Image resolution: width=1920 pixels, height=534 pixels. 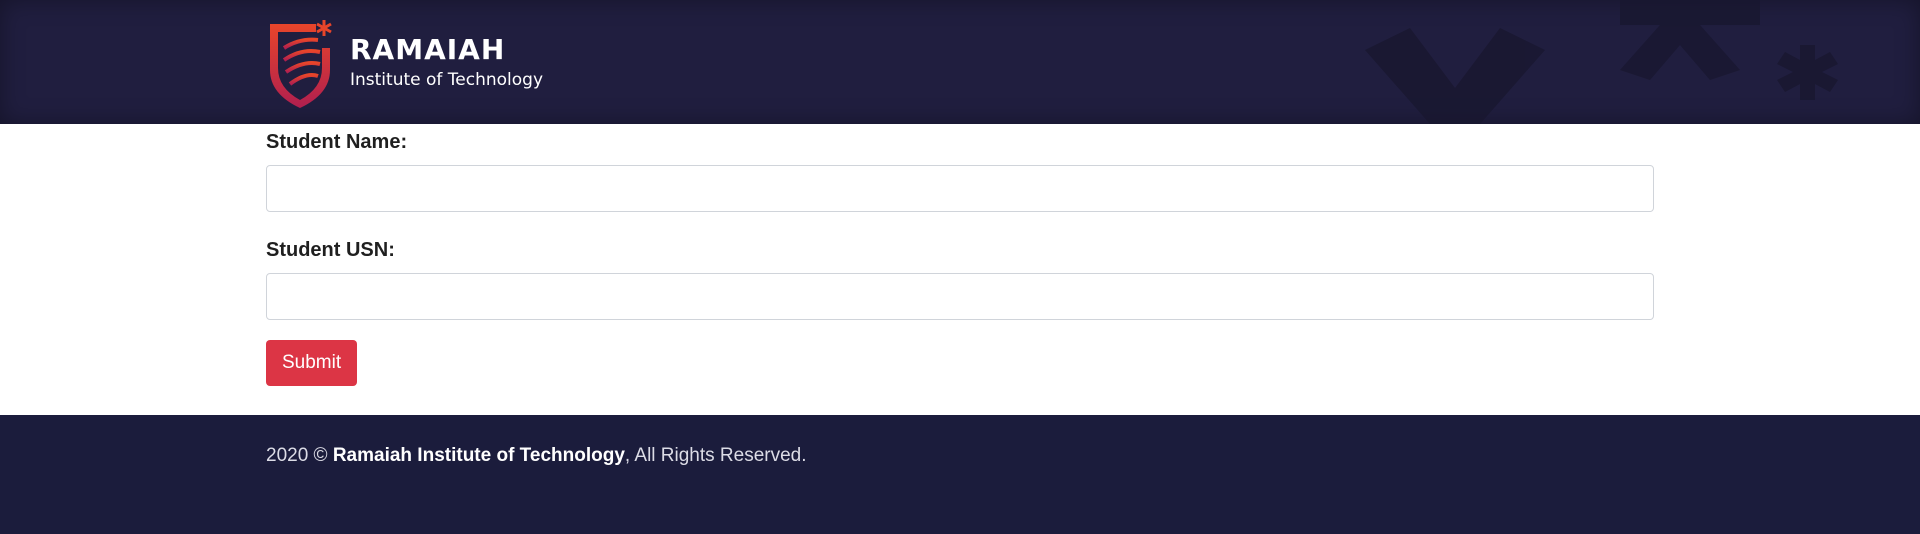 What do you see at coordinates (301, 64) in the screenshot?
I see `ramaiah-shield-logo-icon` at bounding box center [301, 64].